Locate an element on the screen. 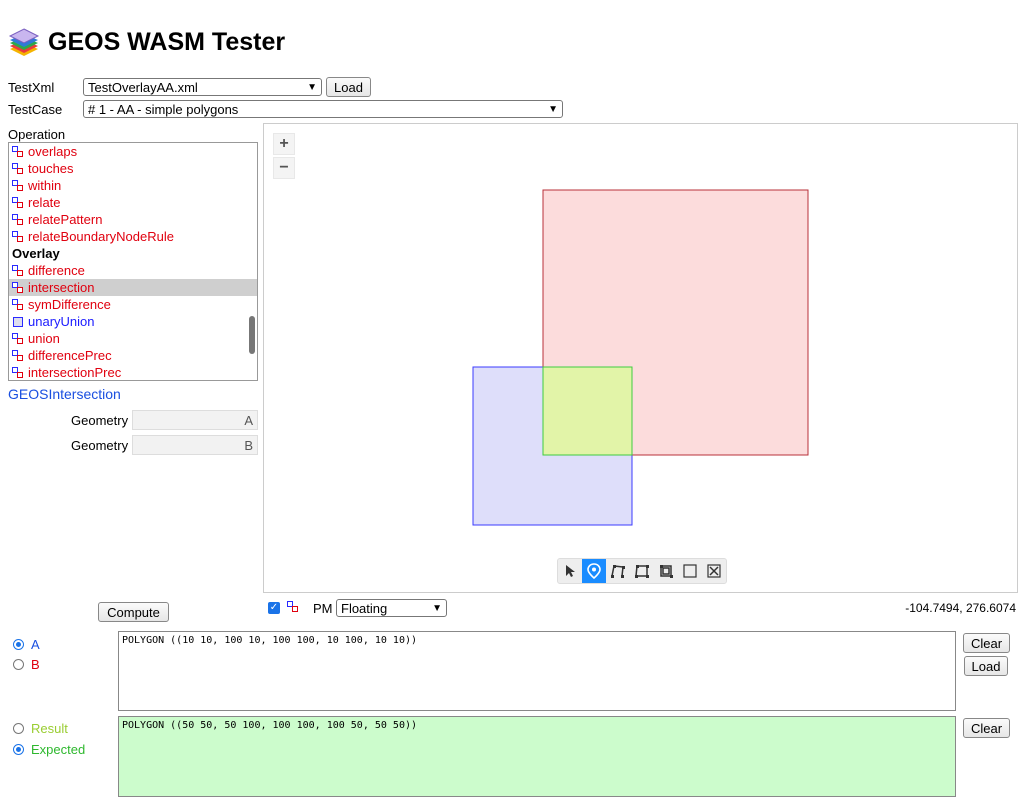 The width and height of the screenshot is (1024, 805). page-title: GEOS WASM Tester is located at coordinates (167, 41).